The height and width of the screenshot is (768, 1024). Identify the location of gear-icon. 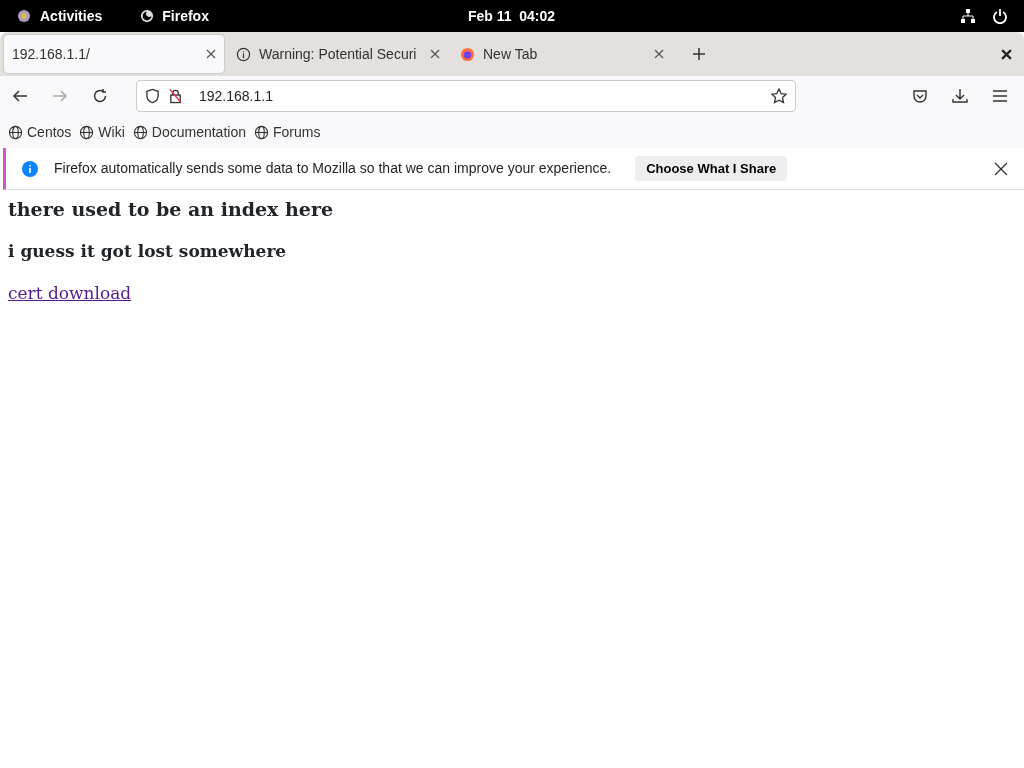
(24, 16).